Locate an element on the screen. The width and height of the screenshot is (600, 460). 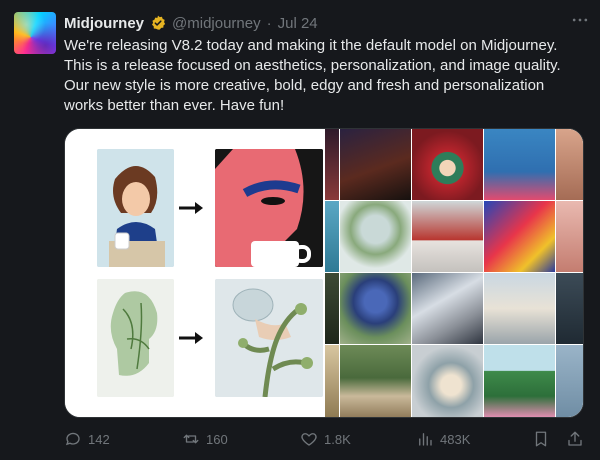
thumbnail-plant-head is located at coordinates (269, 338).